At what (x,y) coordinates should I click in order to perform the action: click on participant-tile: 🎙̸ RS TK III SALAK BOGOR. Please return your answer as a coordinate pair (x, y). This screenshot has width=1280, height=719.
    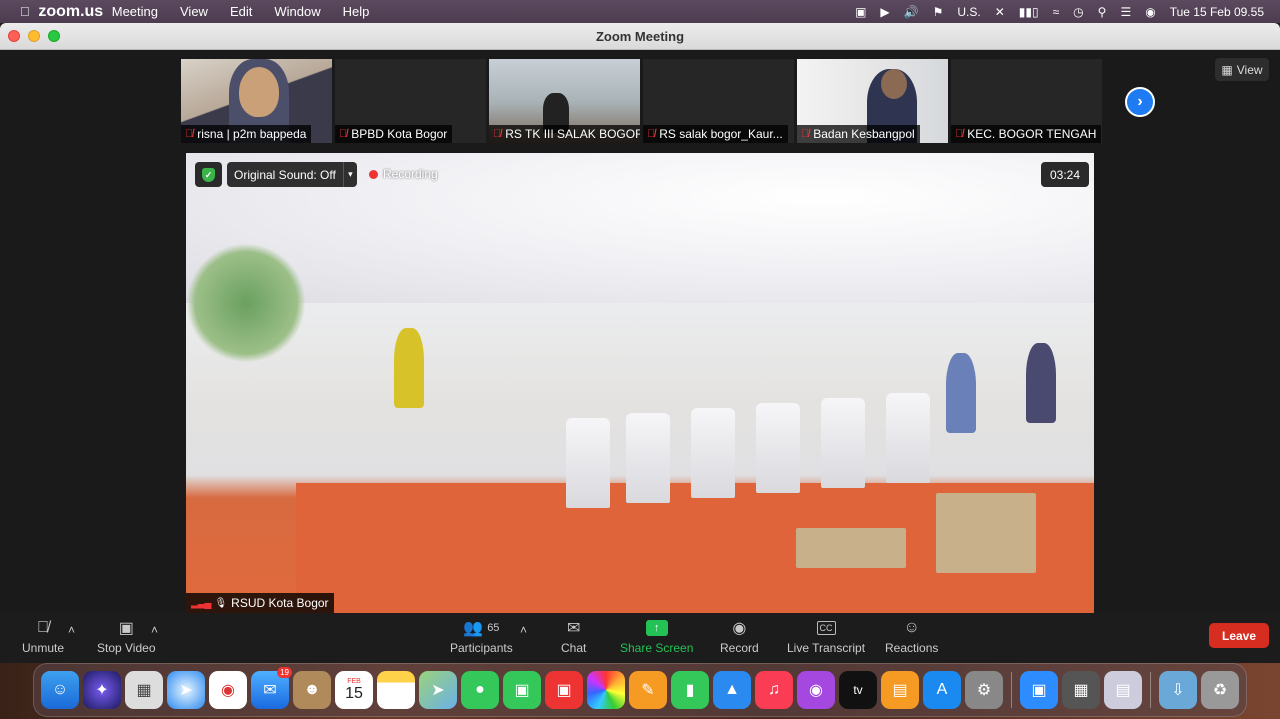
    Looking at the image, I should click on (564, 101).